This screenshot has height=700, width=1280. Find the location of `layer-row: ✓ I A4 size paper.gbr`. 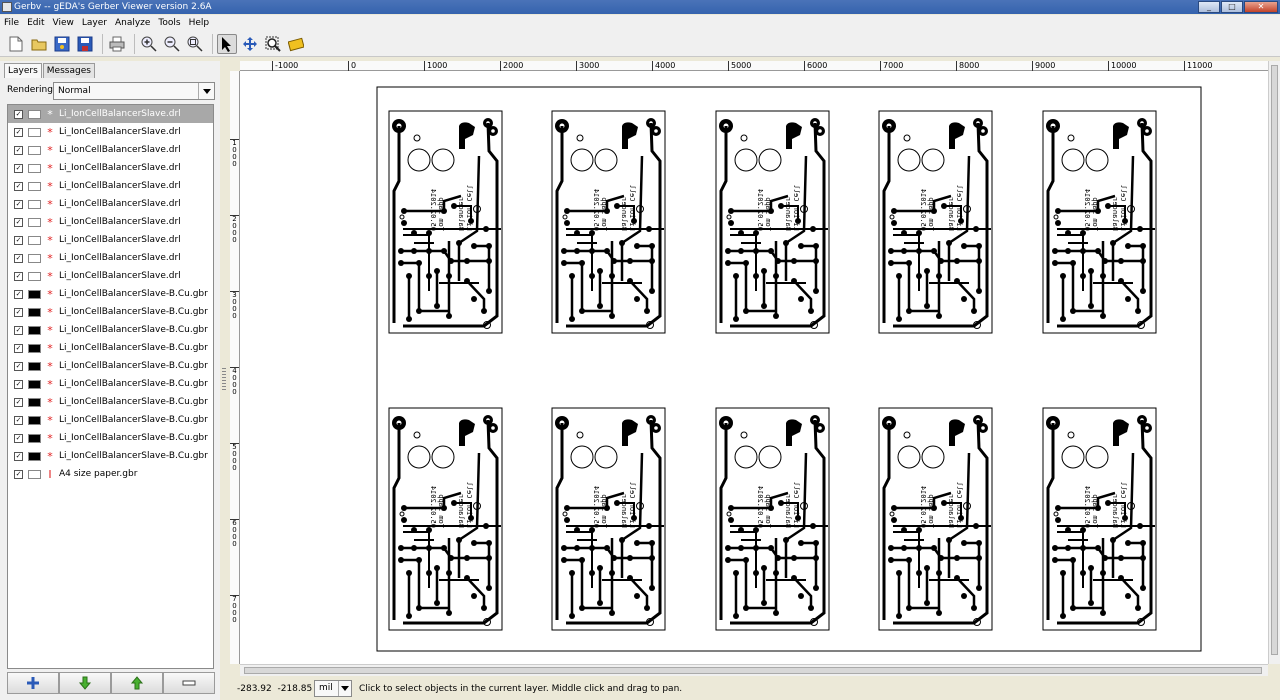

layer-row: ✓ I A4 size paper.gbr is located at coordinates (110, 474).